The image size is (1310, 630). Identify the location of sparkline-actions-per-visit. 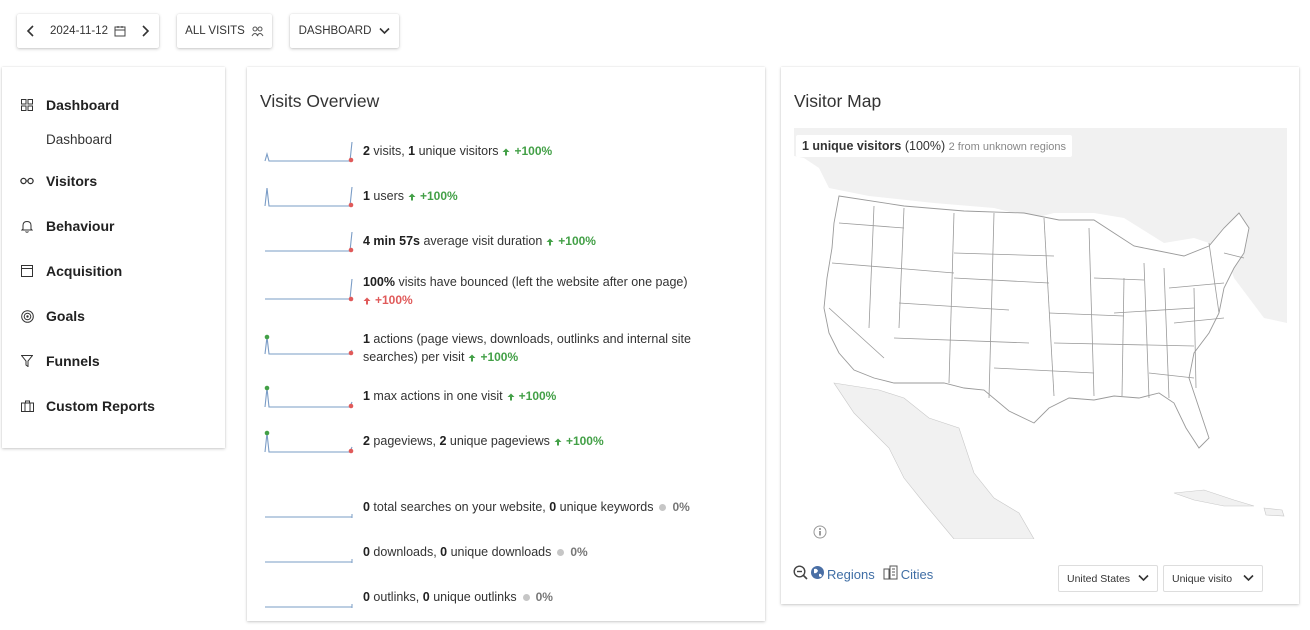
(310, 346).